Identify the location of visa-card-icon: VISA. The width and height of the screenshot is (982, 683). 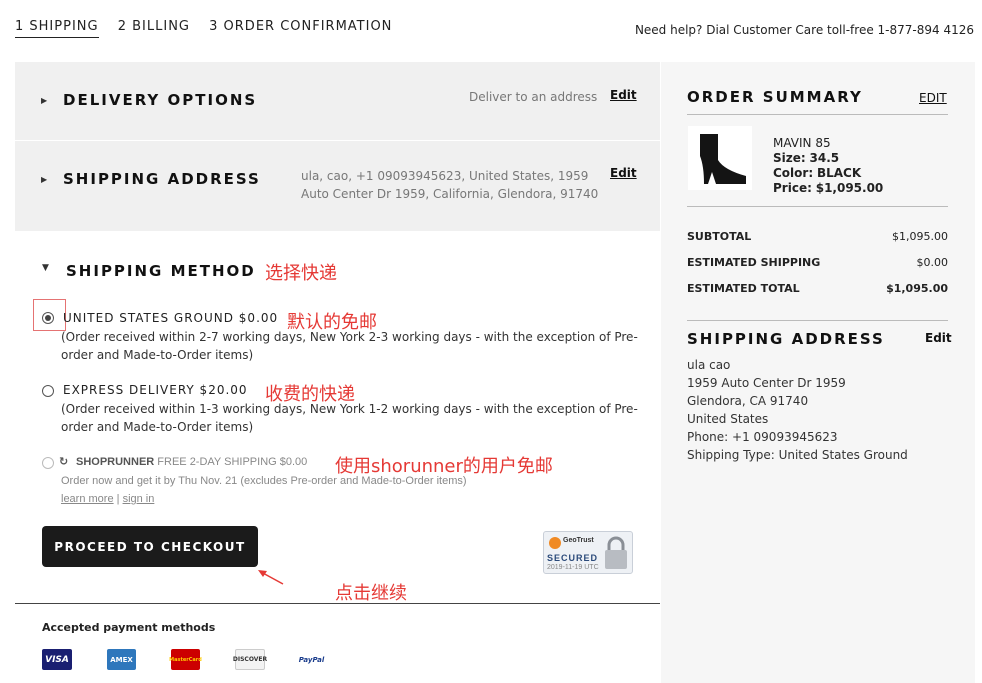
(57, 659).